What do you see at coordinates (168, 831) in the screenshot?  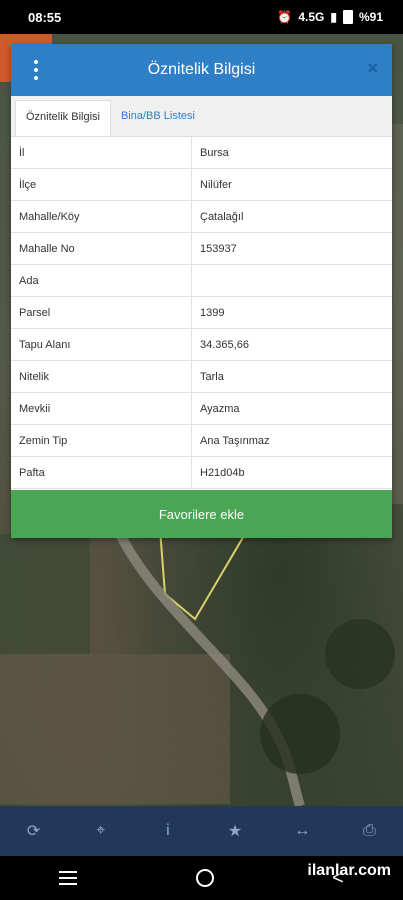 I see `info-icon: i` at bounding box center [168, 831].